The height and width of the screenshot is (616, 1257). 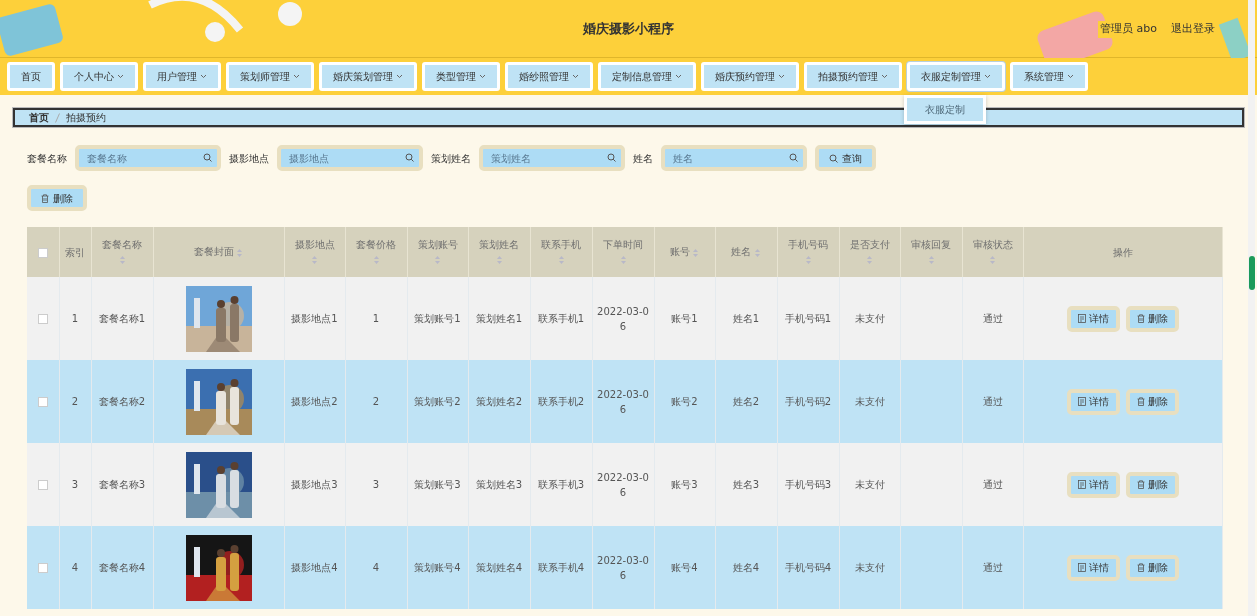 What do you see at coordinates (734, 158) in the screenshot?
I see `search-field: 姓名` at bounding box center [734, 158].